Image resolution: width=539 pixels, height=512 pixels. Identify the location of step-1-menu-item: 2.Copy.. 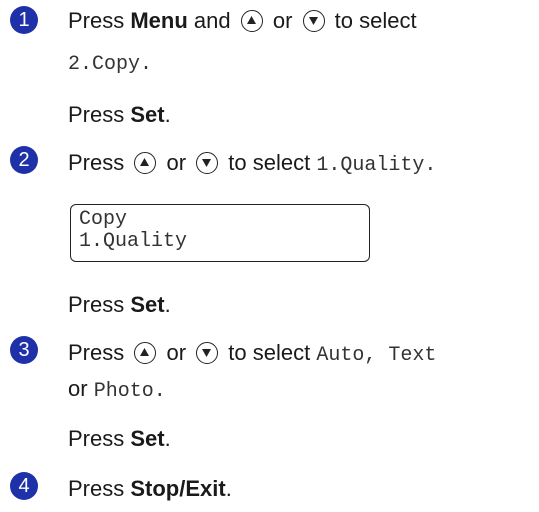
(110, 64).